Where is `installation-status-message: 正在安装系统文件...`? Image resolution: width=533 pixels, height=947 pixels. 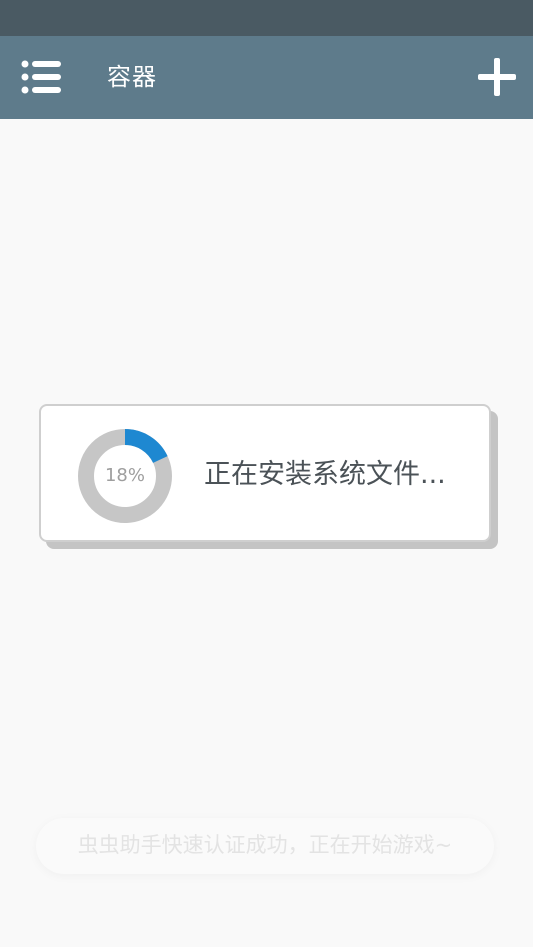
installation-status-message: 正在安装系统文件... is located at coordinates (325, 474).